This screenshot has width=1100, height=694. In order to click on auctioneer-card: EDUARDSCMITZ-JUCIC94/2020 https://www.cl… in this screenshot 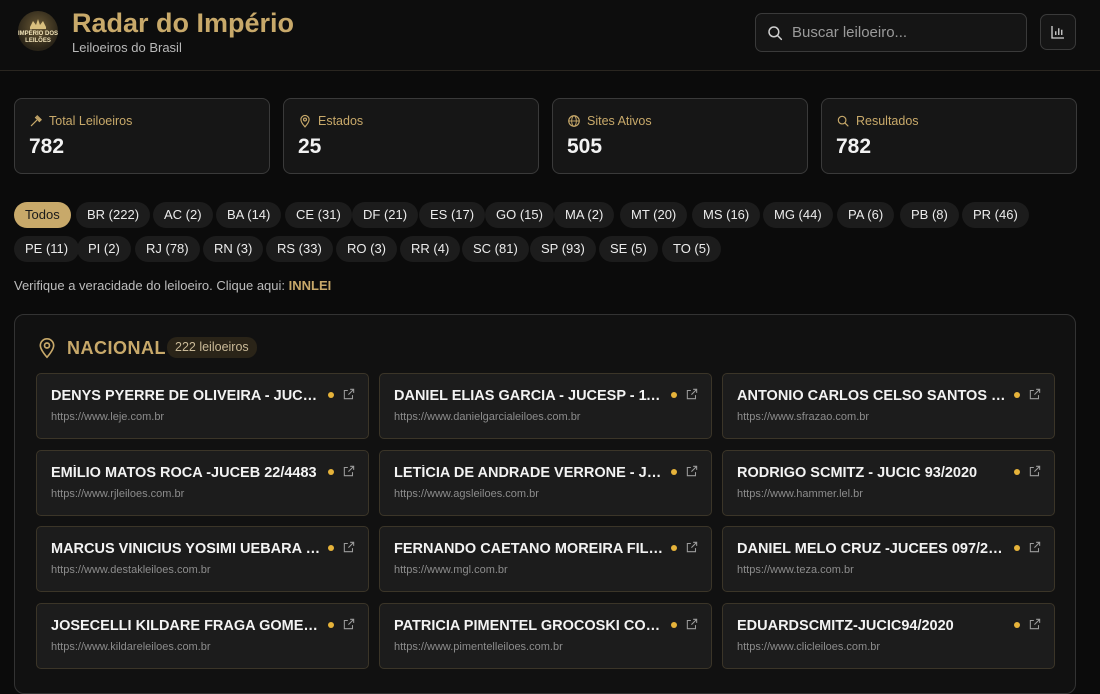, I will do `click(888, 636)`.